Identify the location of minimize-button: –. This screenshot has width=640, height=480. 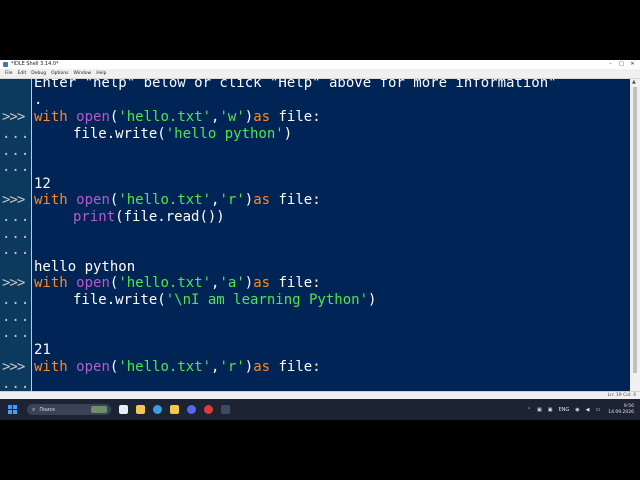
(610, 64).